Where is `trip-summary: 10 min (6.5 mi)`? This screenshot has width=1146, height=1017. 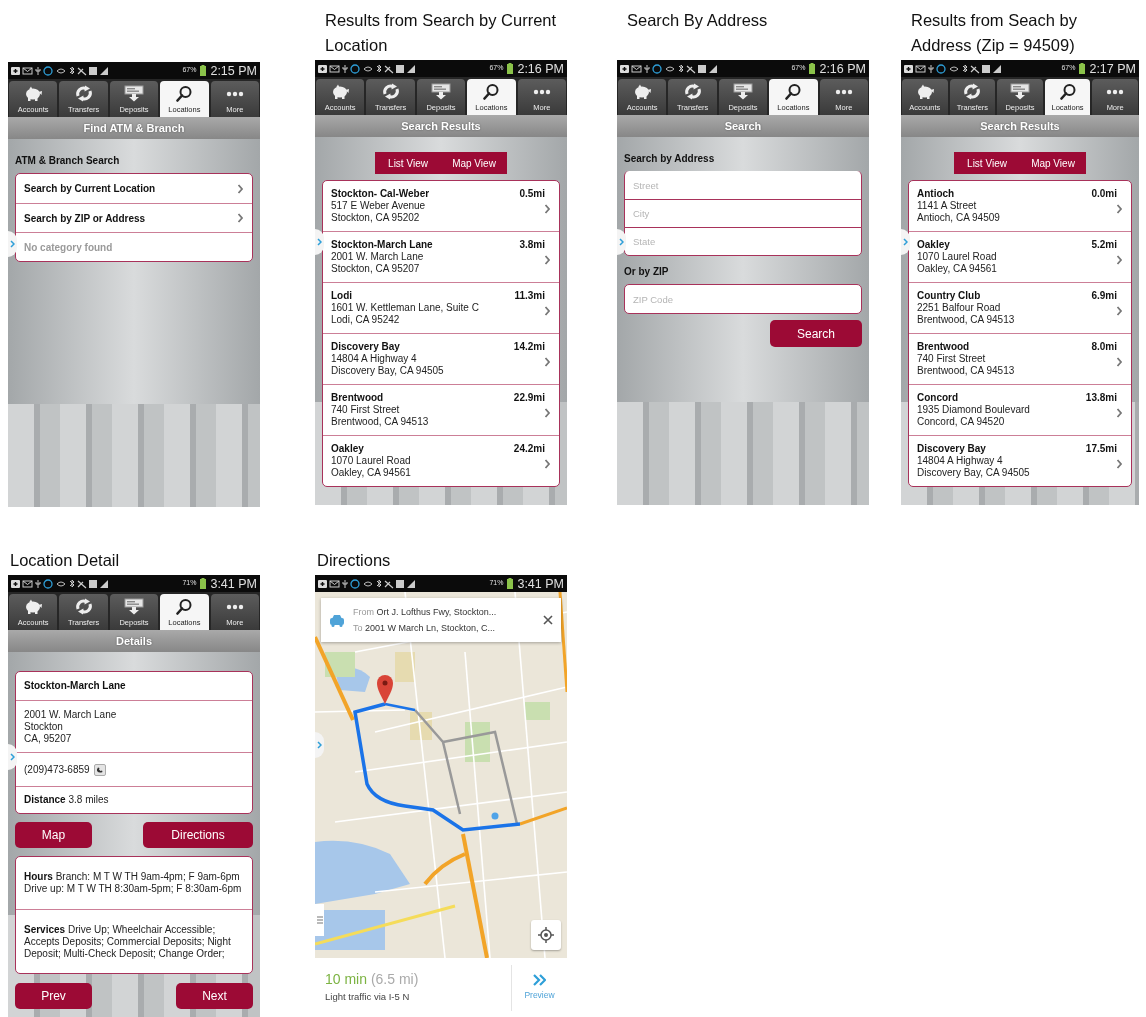
trip-summary: 10 min (6.5 mi) is located at coordinates (372, 979).